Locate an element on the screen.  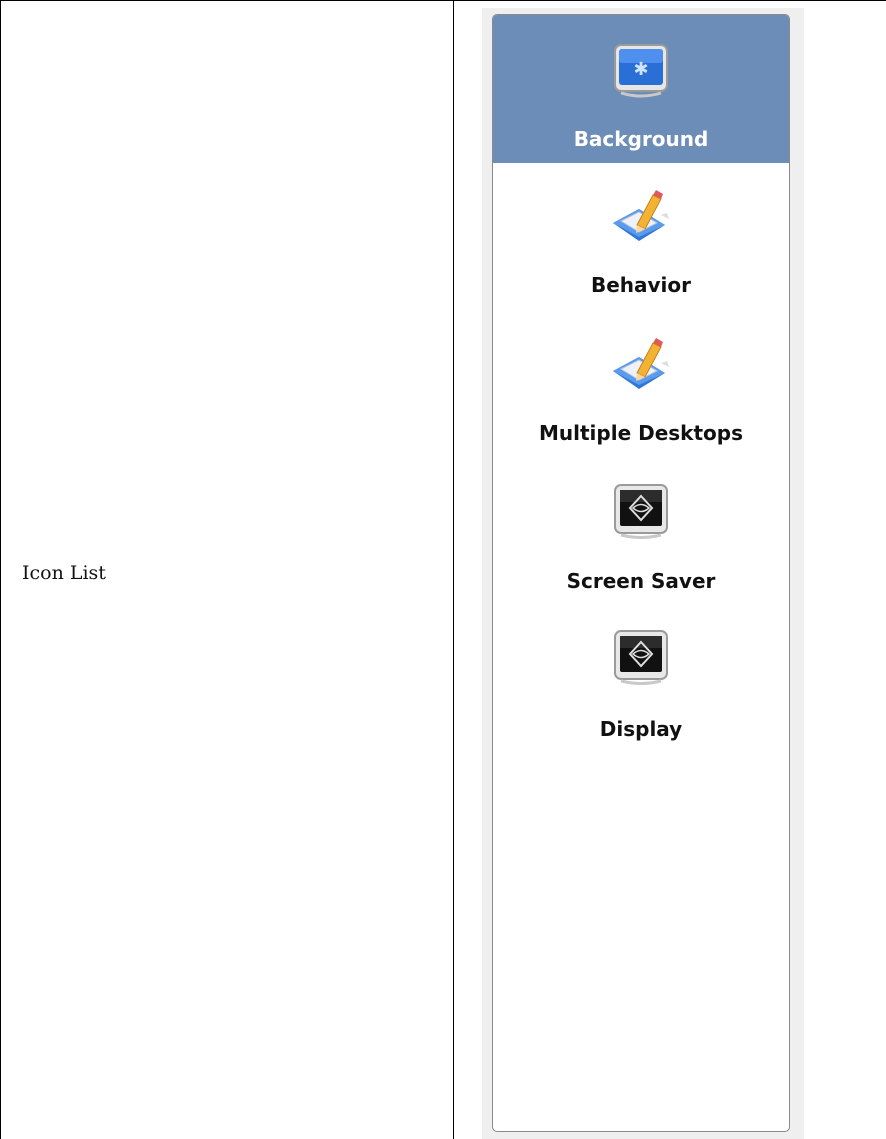
icon-list-item-background: ✱ Background is located at coordinates (641, 89).